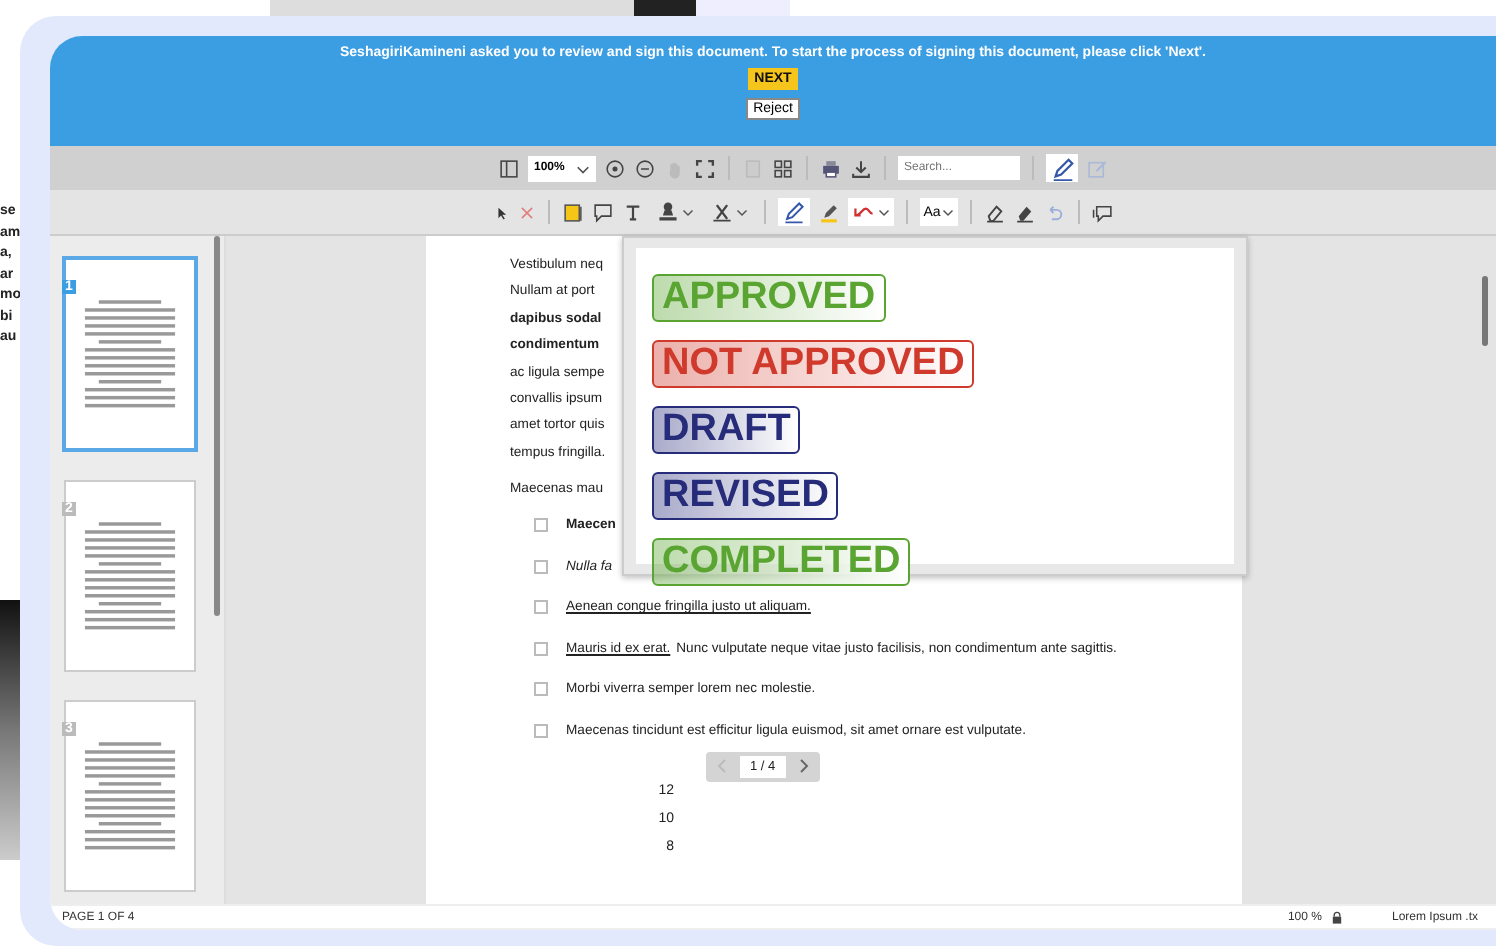 This screenshot has height=946, width=1496. What do you see at coordinates (1103, 212) in the screenshot?
I see `comments-icon` at bounding box center [1103, 212].